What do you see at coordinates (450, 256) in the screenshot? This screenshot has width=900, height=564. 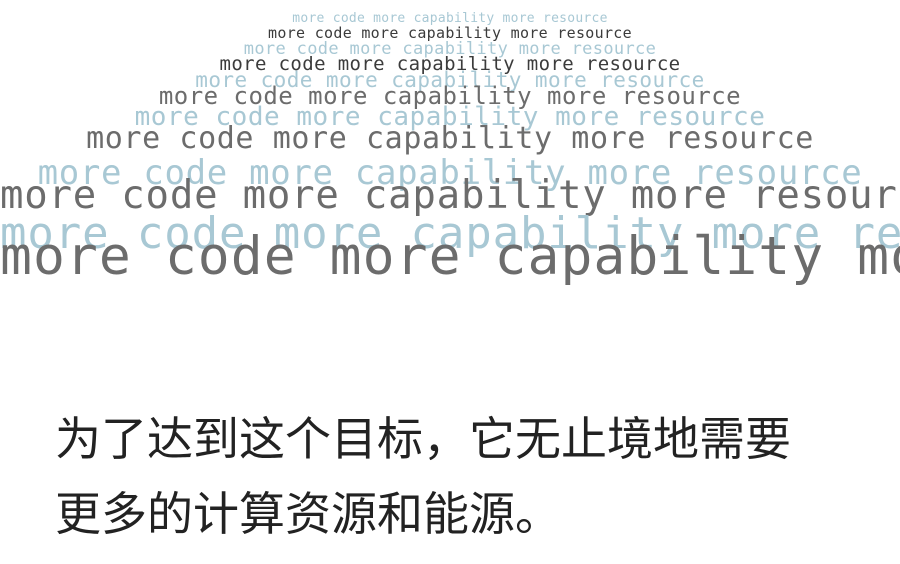 I see `word-line-12: more code more capability more resource` at bounding box center [450, 256].